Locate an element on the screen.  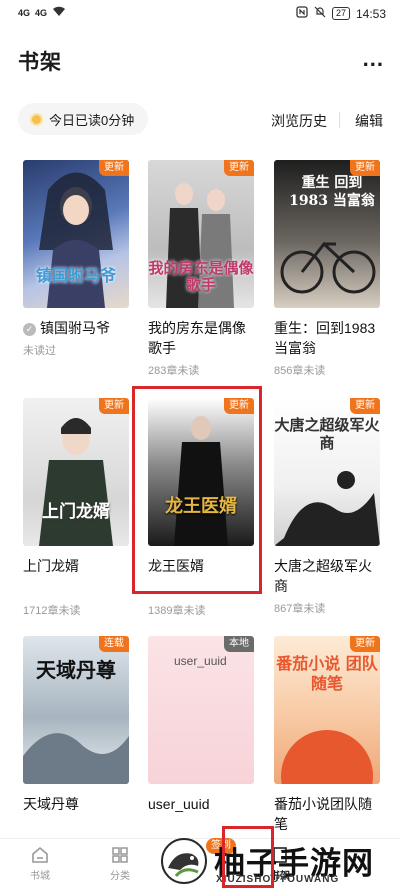
watermark-logo-icon is located at coordinates (184, 861).